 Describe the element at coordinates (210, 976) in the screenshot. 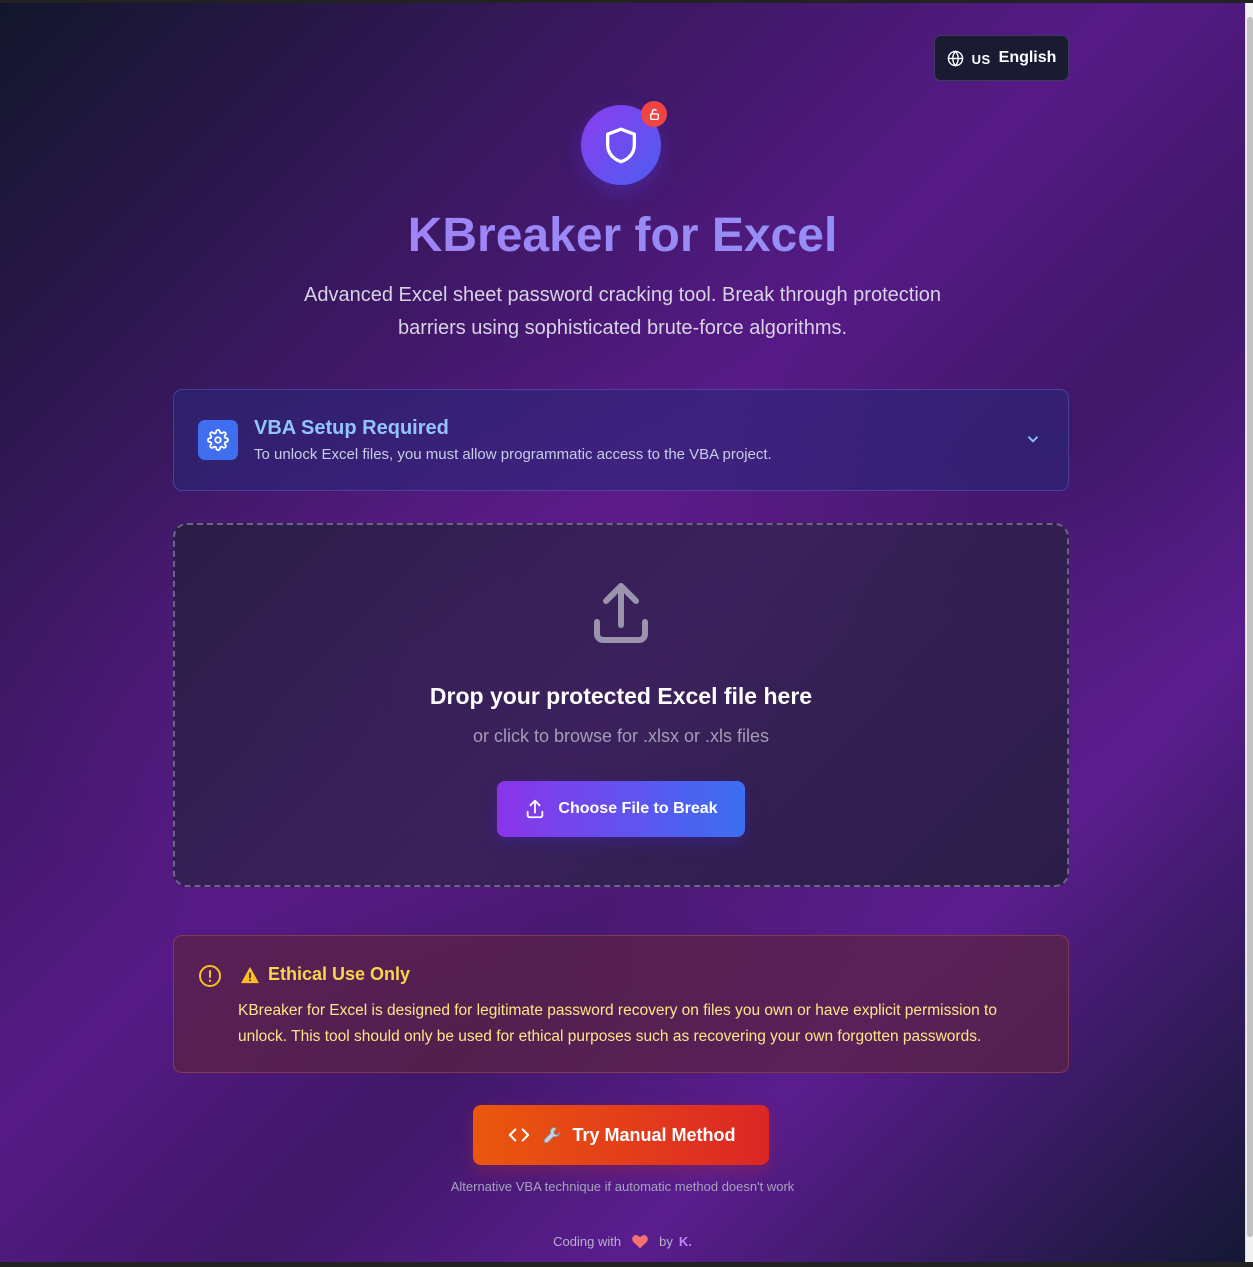

I see `alert-circle-icon` at that location.